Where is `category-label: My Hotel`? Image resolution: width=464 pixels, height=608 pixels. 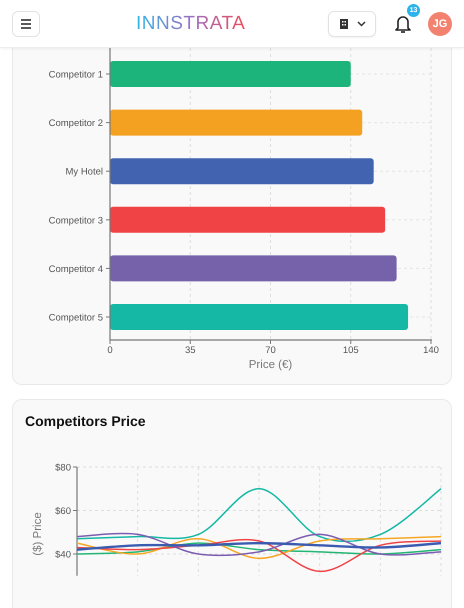 category-label: My Hotel is located at coordinates (84, 172).